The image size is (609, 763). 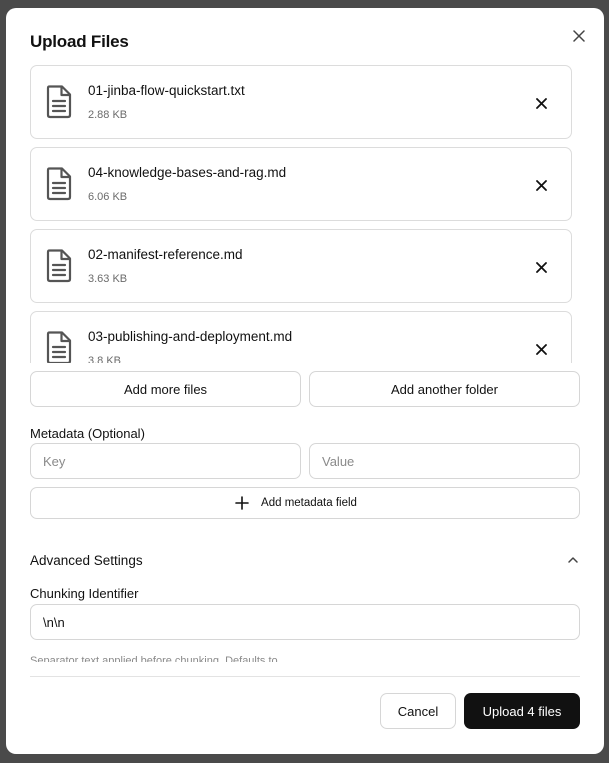 What do you see at coordinates (301, 266) in the screenshot?
I see `file-item: 02-manifest-reference.md 3.63 KB` at bounding box center [301, 266].